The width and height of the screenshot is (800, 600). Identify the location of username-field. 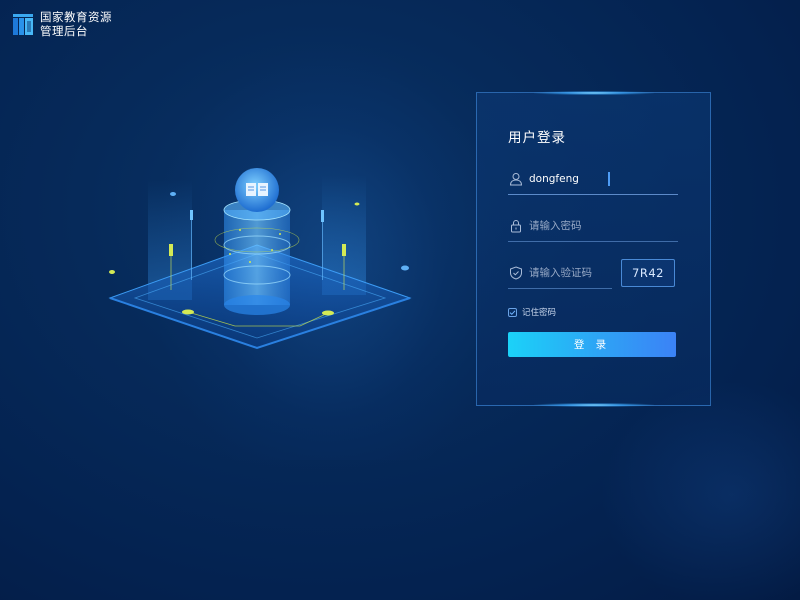
(593, 179).